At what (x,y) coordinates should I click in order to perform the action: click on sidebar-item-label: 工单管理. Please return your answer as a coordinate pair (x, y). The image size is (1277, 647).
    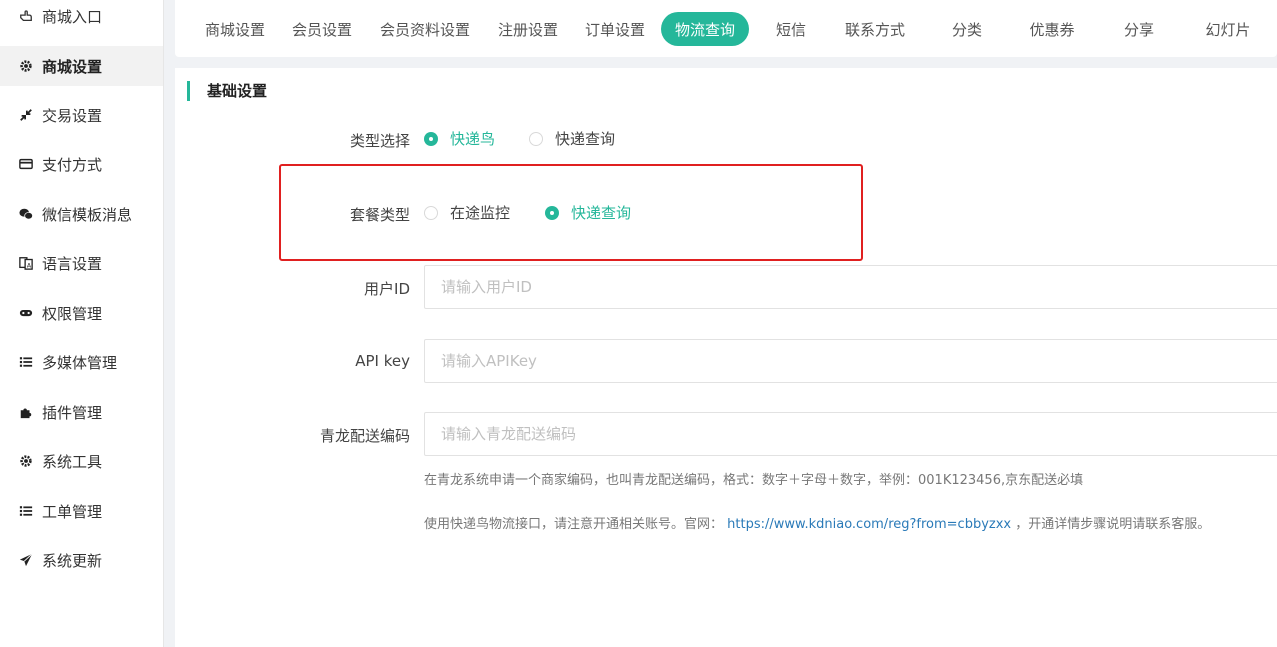
    Looking at the image, I should click on (72, 511).